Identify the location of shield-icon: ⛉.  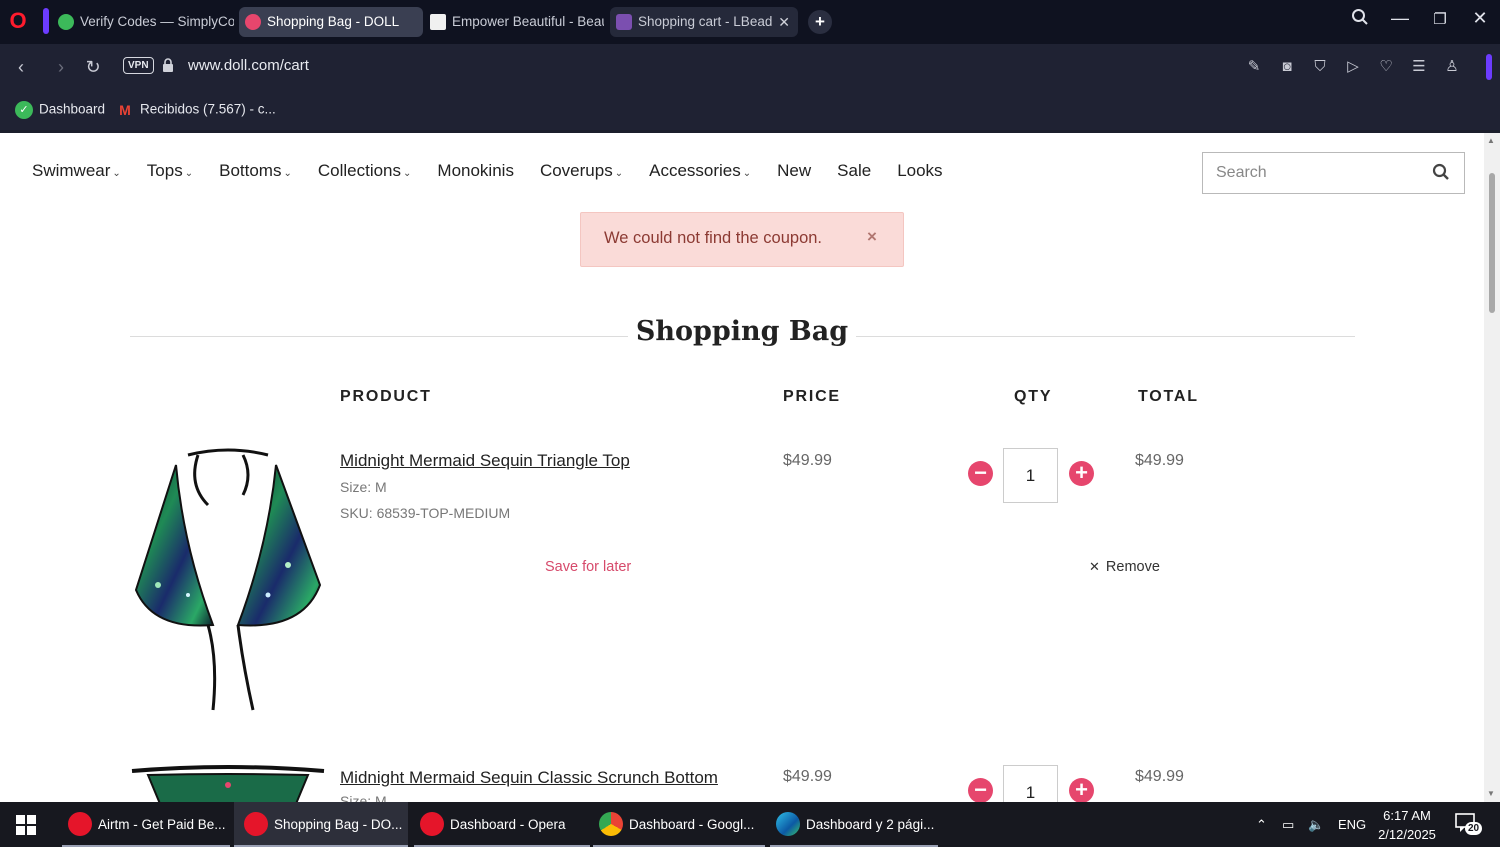
(1320, 67).